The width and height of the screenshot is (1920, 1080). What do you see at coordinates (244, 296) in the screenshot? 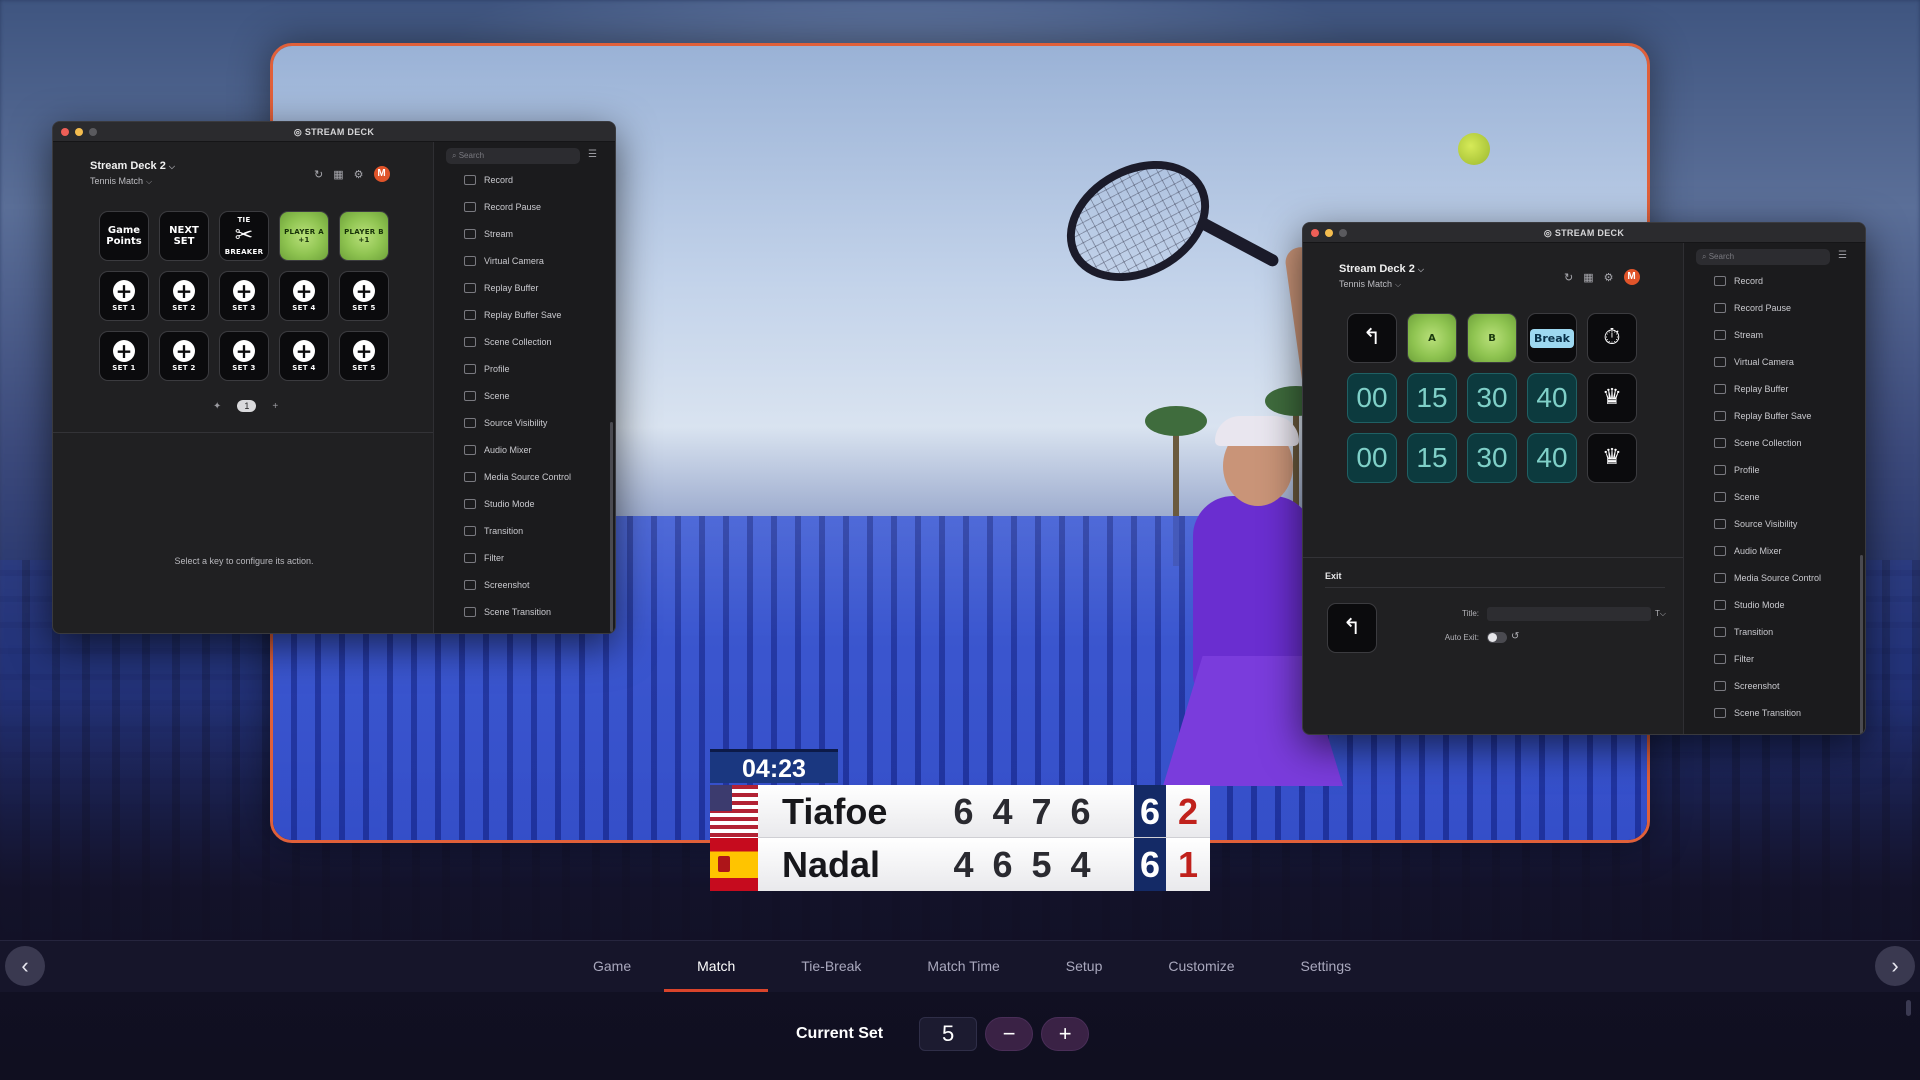
I see `key-add-set-3: + SET 3` at bounding box center [244, 296].